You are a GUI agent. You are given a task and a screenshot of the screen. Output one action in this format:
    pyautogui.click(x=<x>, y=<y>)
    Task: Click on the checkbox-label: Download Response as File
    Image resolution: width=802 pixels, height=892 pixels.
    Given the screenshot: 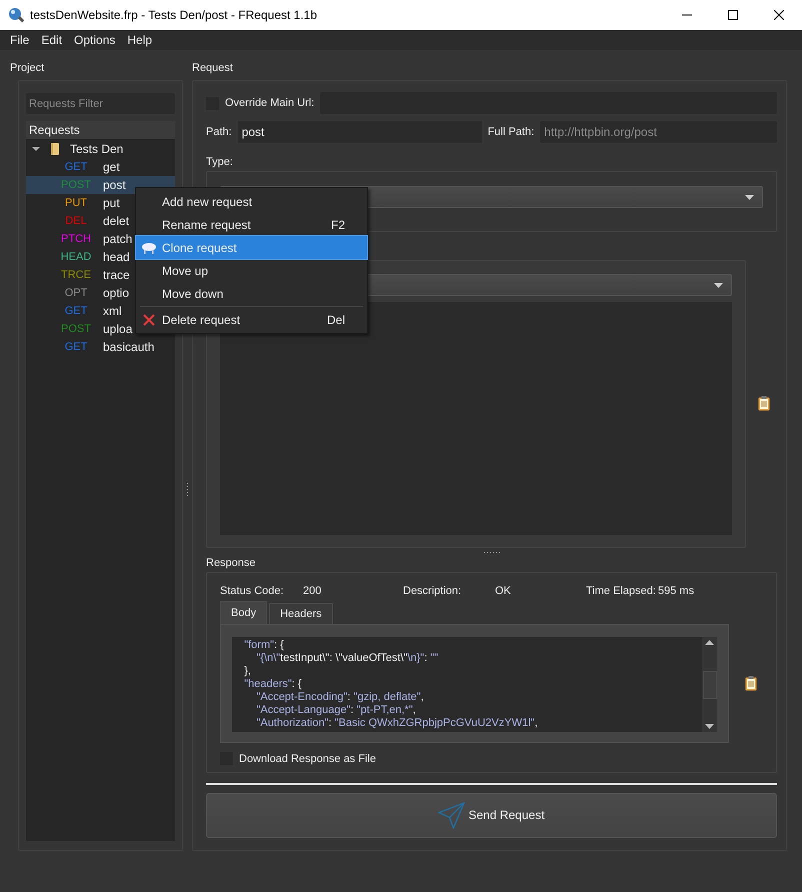 What is the action you would take?
    pyautogui.click(x=307, y=758)
    